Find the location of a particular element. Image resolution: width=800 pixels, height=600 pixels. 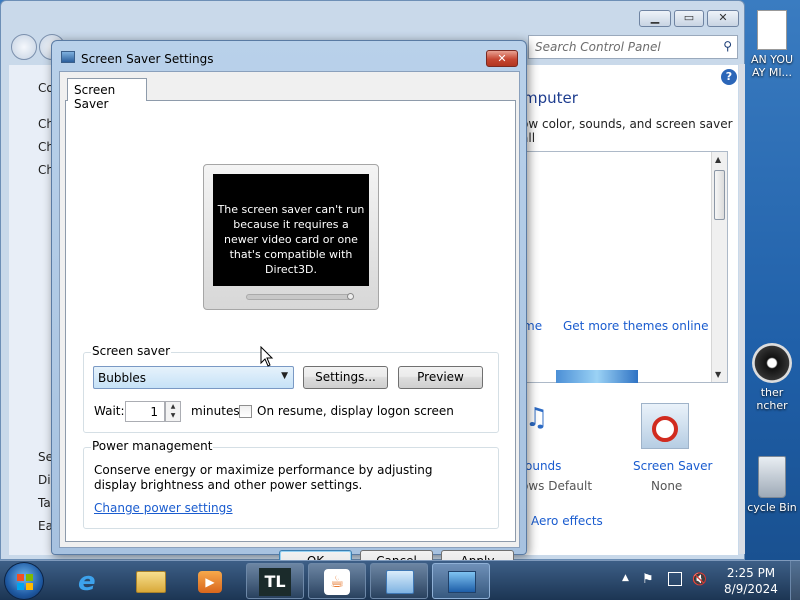

group-label: Screen saver is located at coordinates (131, 351).